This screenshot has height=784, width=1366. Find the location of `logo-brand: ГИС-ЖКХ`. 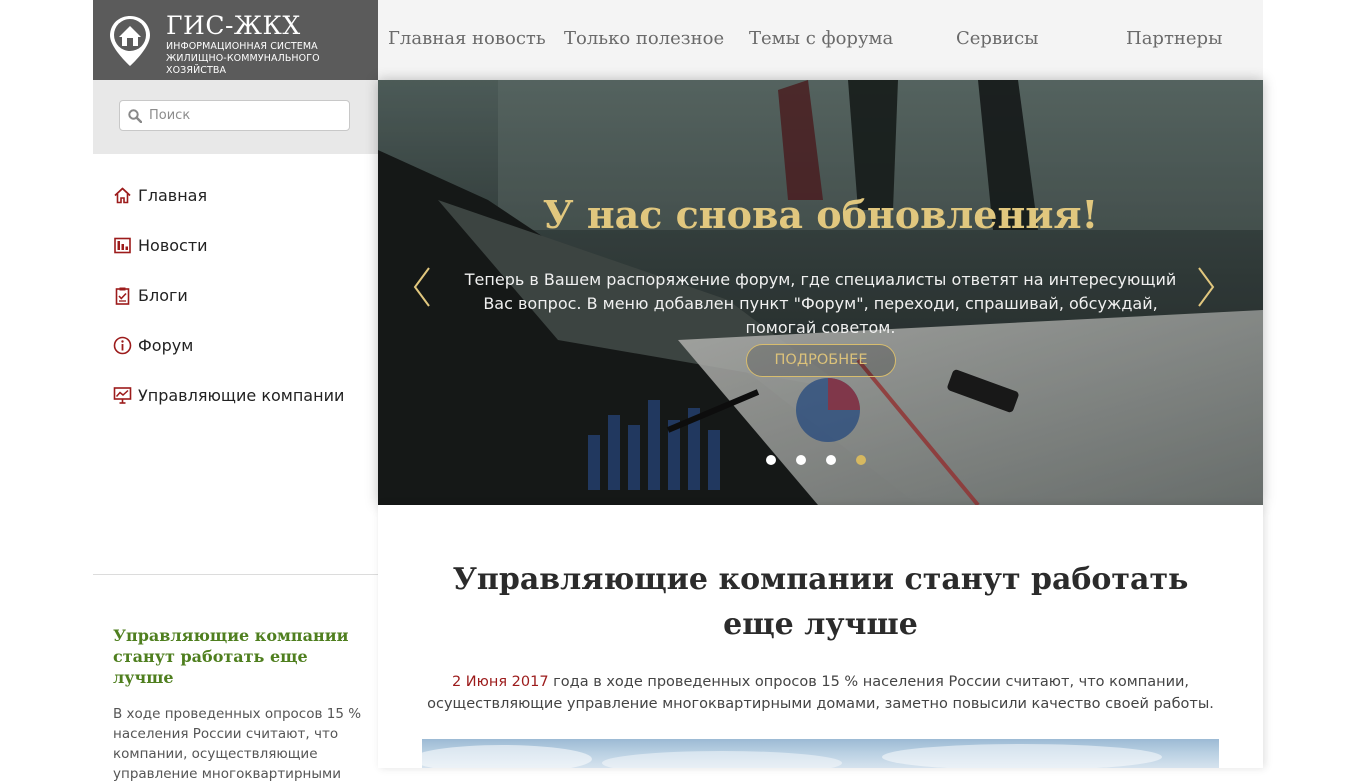

logo-brand: ГИС-ЖКХ is located at coordinates (233, 25).